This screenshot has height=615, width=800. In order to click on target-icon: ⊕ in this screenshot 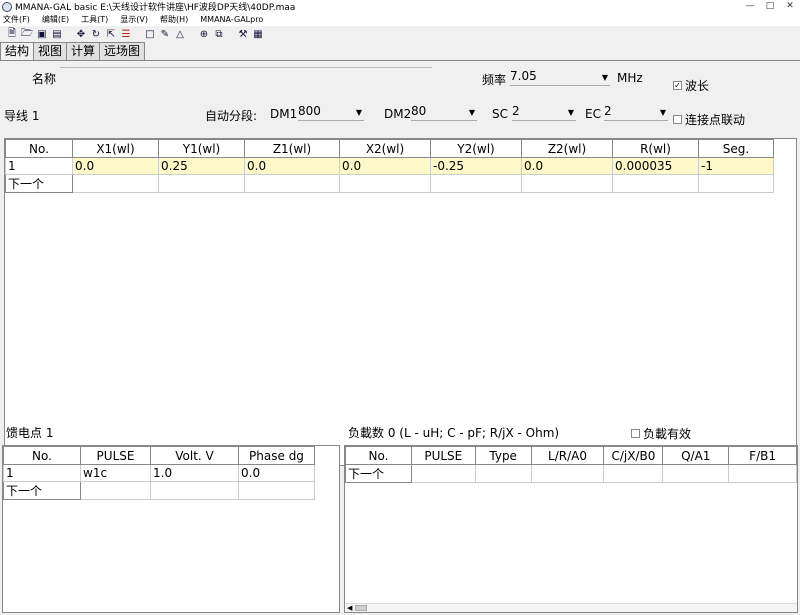, I will do `click(204, 34)`.